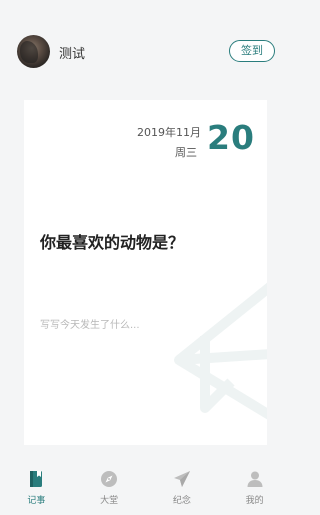 The image size is (320, 515). What do you see at coordinates (109, 487) in the screenshot?
I see `nav-item-hall: 大堂` at bounding box center [109, 487].